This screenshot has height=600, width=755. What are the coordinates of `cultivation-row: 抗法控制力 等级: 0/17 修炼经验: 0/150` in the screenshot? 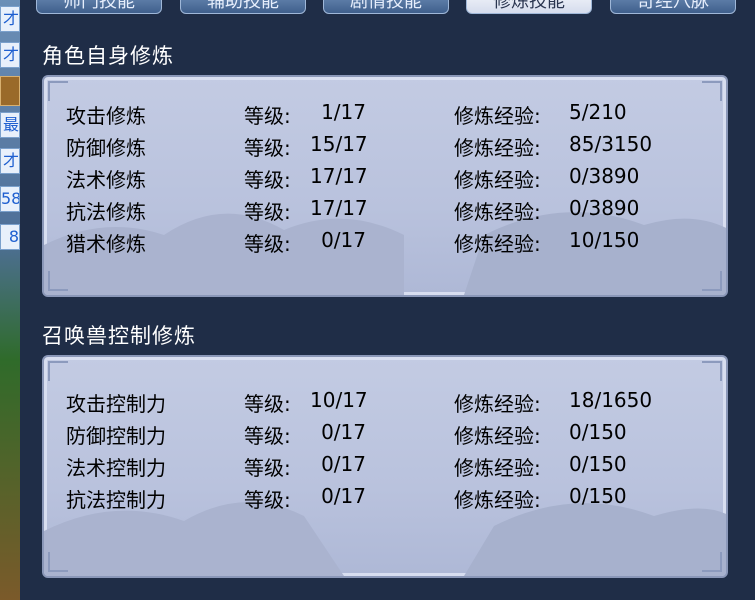 It's located at (385, 499).